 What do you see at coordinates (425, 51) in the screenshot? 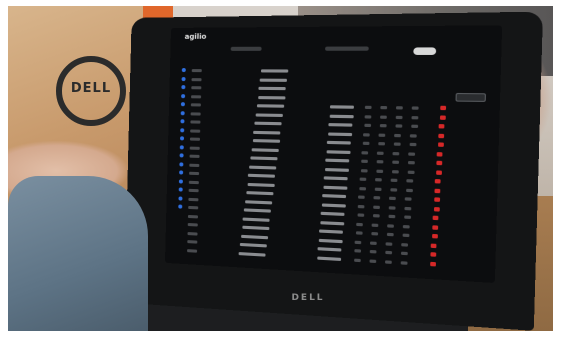
I see `view-toggle` at bounding box center [425, 51].